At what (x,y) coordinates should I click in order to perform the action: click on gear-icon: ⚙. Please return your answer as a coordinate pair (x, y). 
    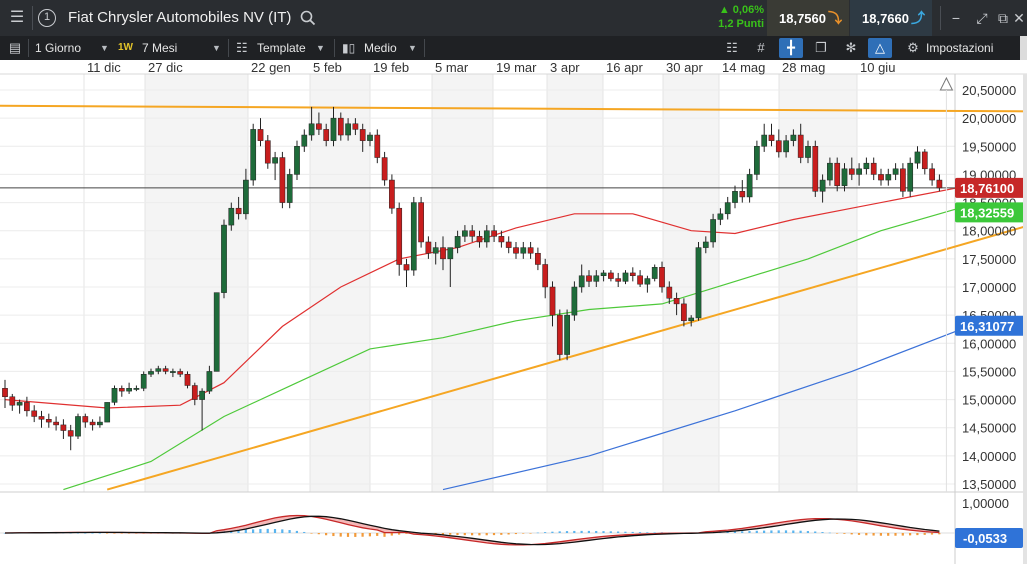
    Looking at the image, I should click on (913, 48).